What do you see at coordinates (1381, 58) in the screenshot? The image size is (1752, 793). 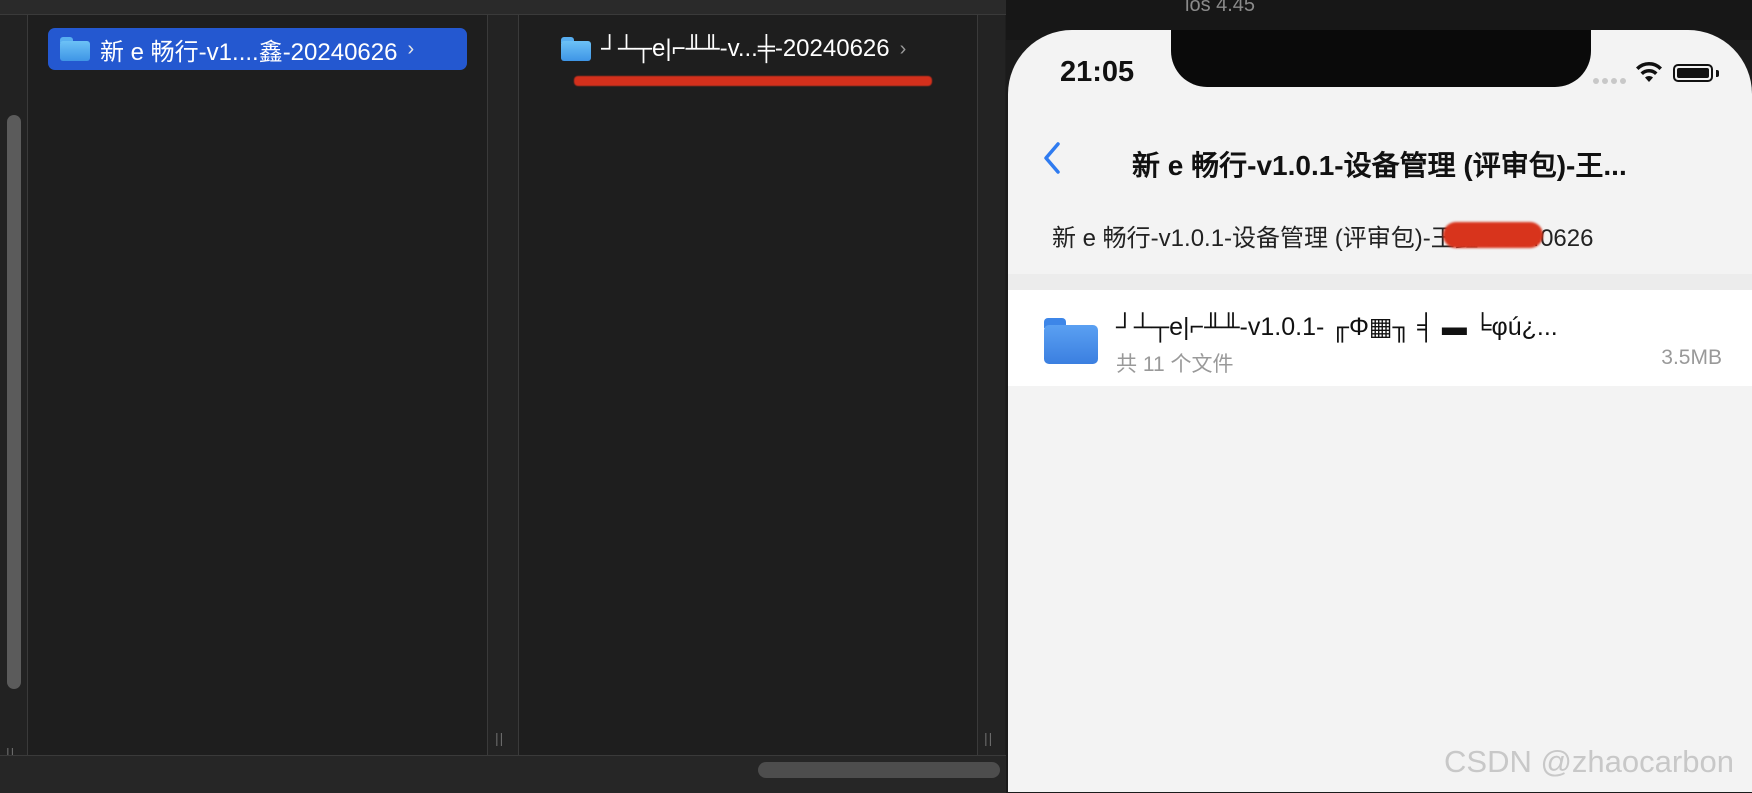 I see `phone-notch` at bounding box center [1381, 58].